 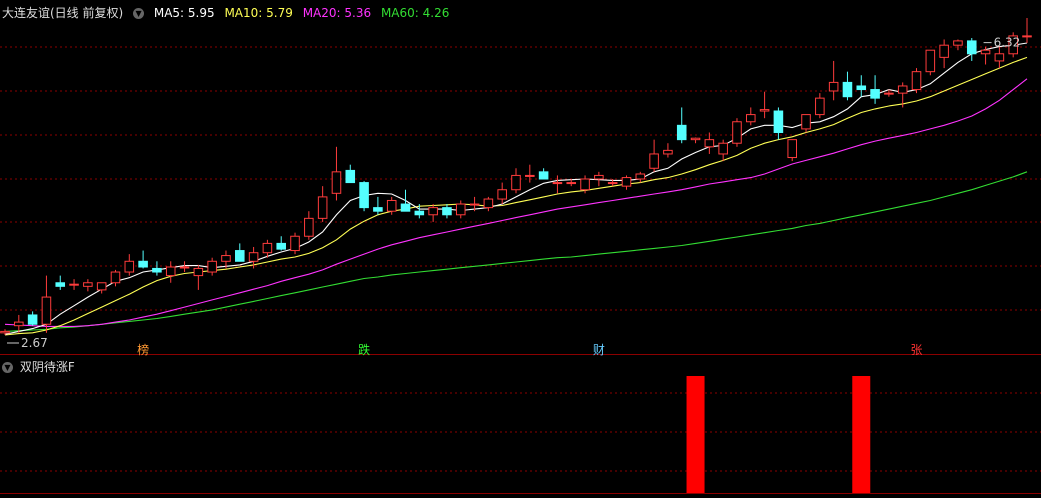 What do you see at coordinates (916, 350) in the screenshot?
I see `signal-flag: 张` at bounding box center [916, 350].